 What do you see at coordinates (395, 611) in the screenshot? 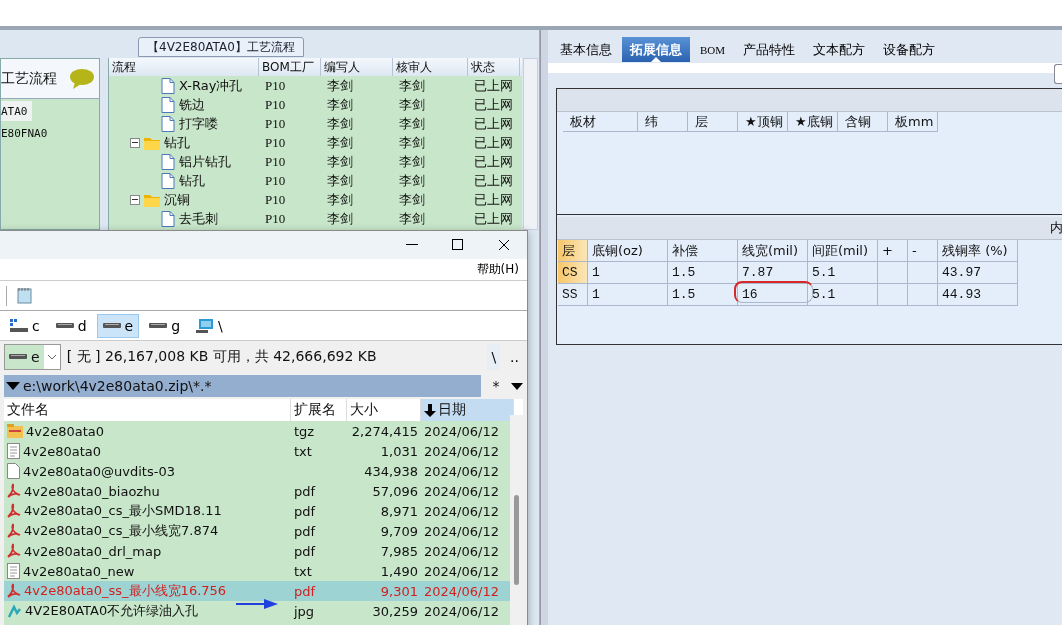
I see `file-size: 30,259` at bounding box center [395, 611].